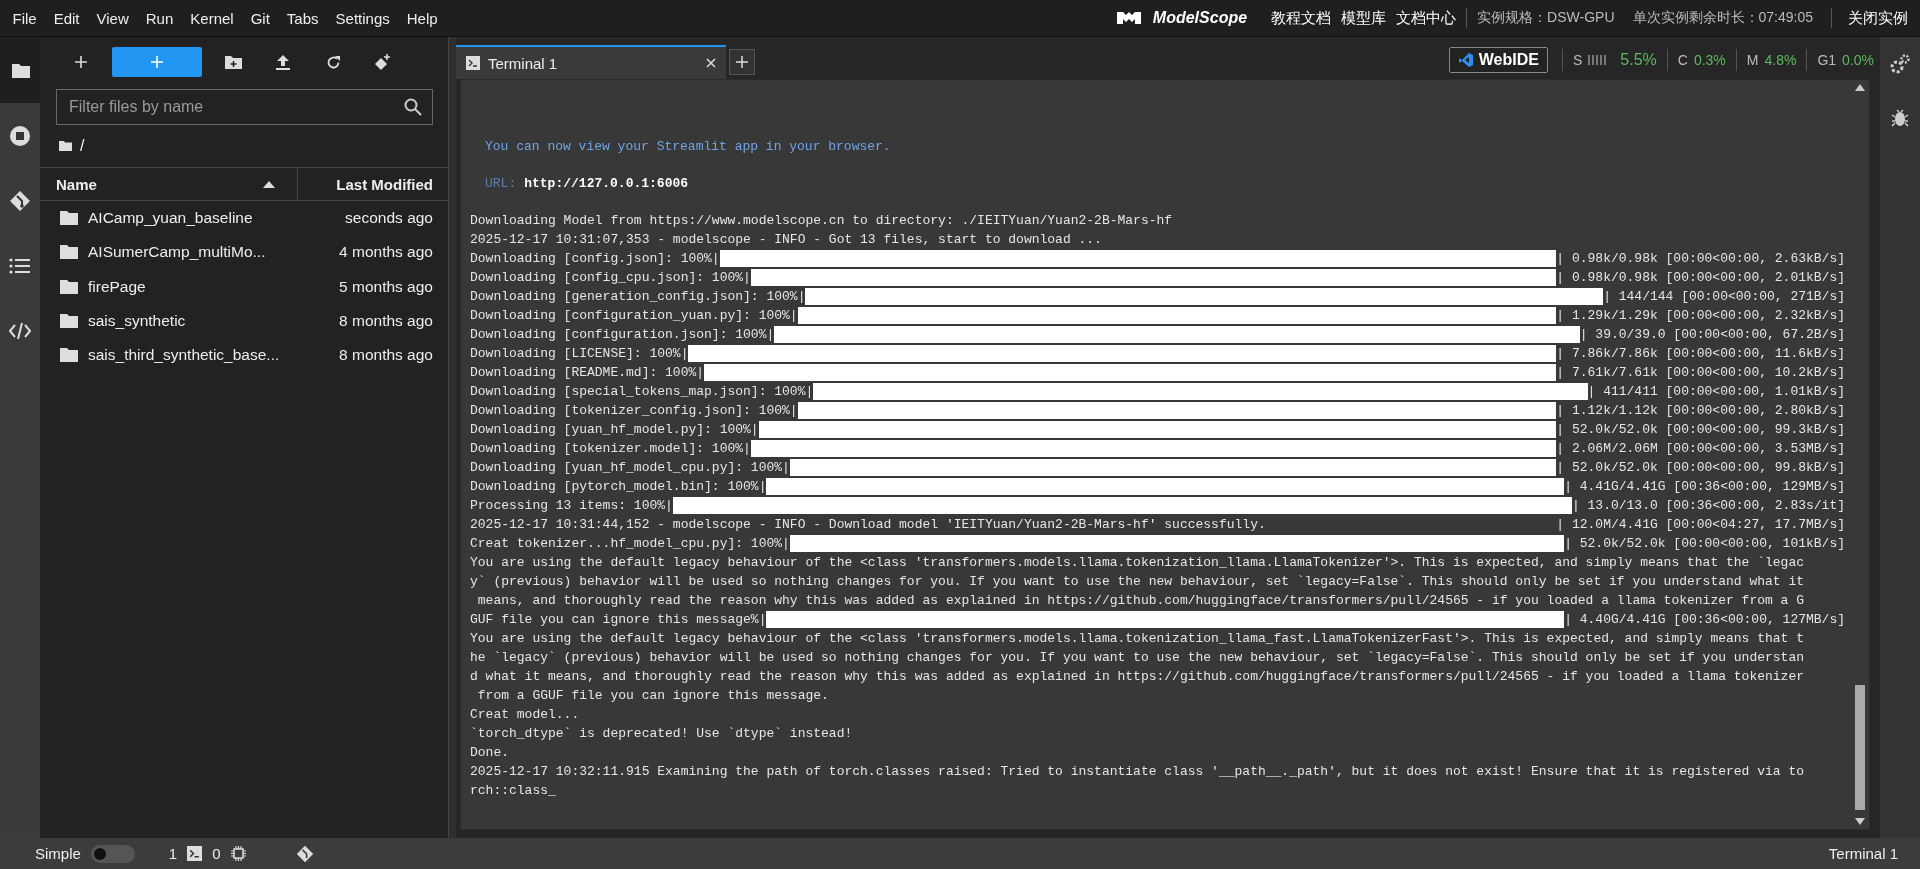  Describe the element at coordinates (1712, 335) in the screenshot. I see `progress-stats: | 39.0/39.0 [00:00<00:00, 67.2B/s]` at that location.